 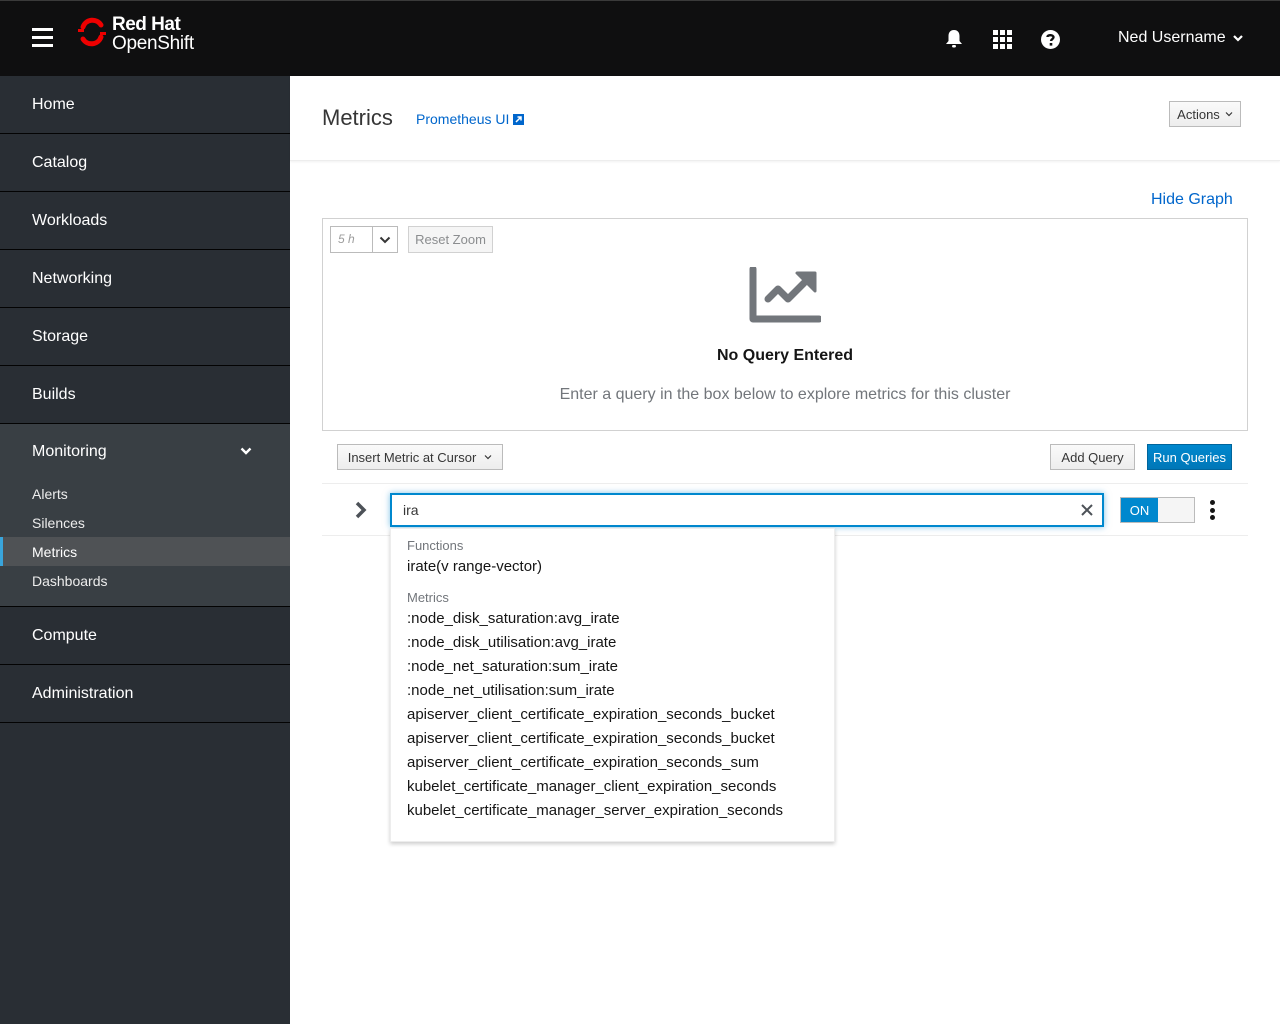 What do you see at coordinates (60, 336) in the screenshot?
I see `sidebar-item-label: Storage` at bounding box center [60, 336].